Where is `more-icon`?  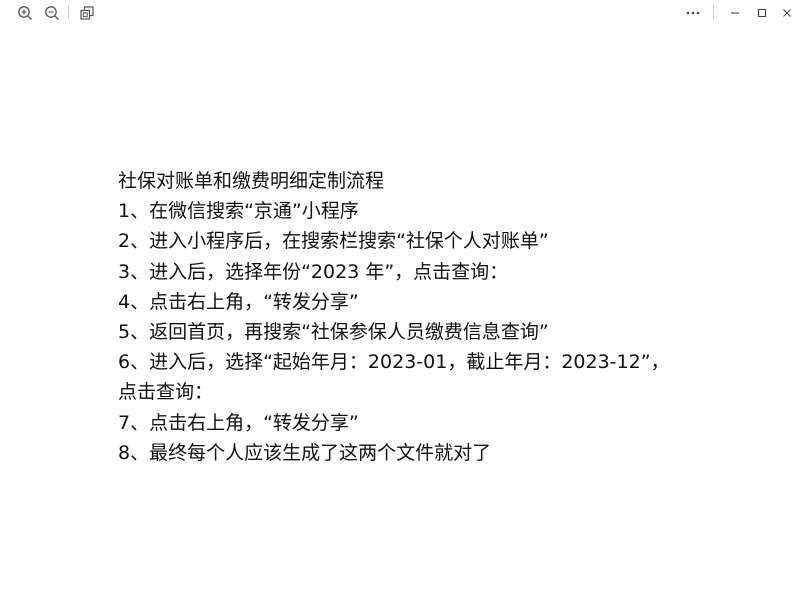 more-icon is located at coordinates (693, 13).